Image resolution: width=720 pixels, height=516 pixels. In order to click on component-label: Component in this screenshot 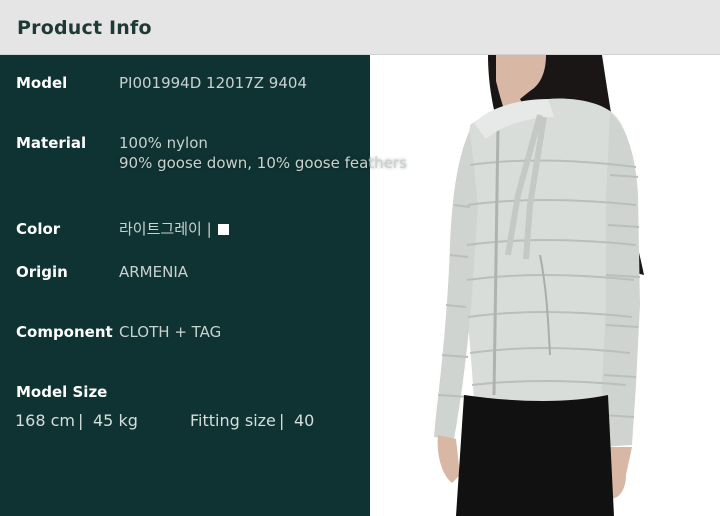, I will do `click(64, 332)`.